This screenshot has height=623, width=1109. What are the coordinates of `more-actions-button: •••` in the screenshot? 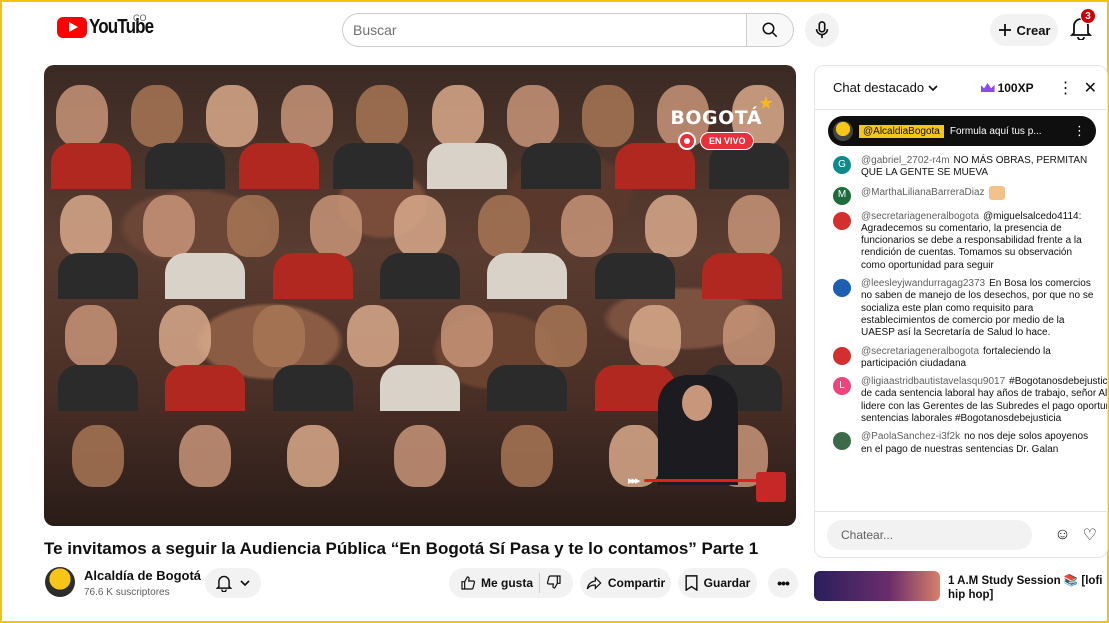 It's located at (783, 583).